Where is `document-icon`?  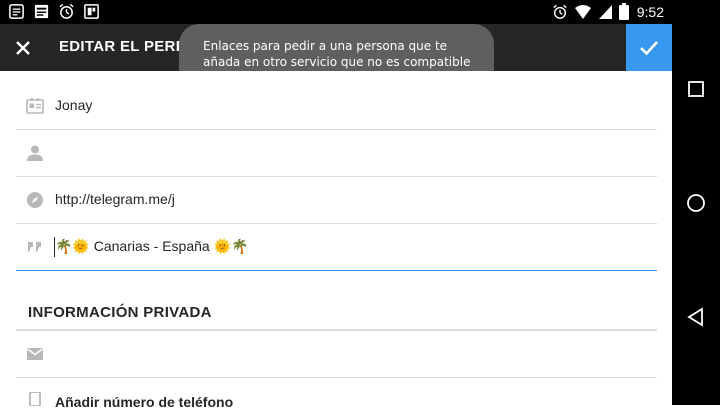
document-icon is located at coordinates (41, 11).